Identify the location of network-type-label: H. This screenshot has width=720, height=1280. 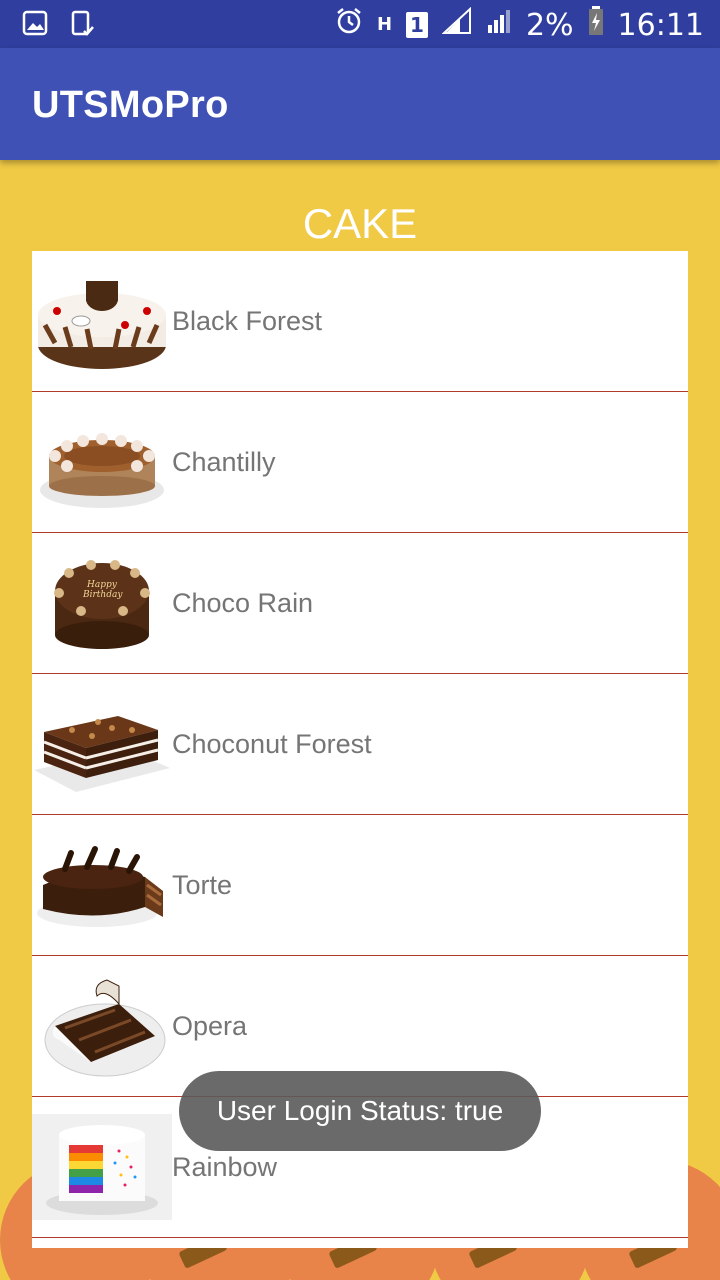
(384, 24).